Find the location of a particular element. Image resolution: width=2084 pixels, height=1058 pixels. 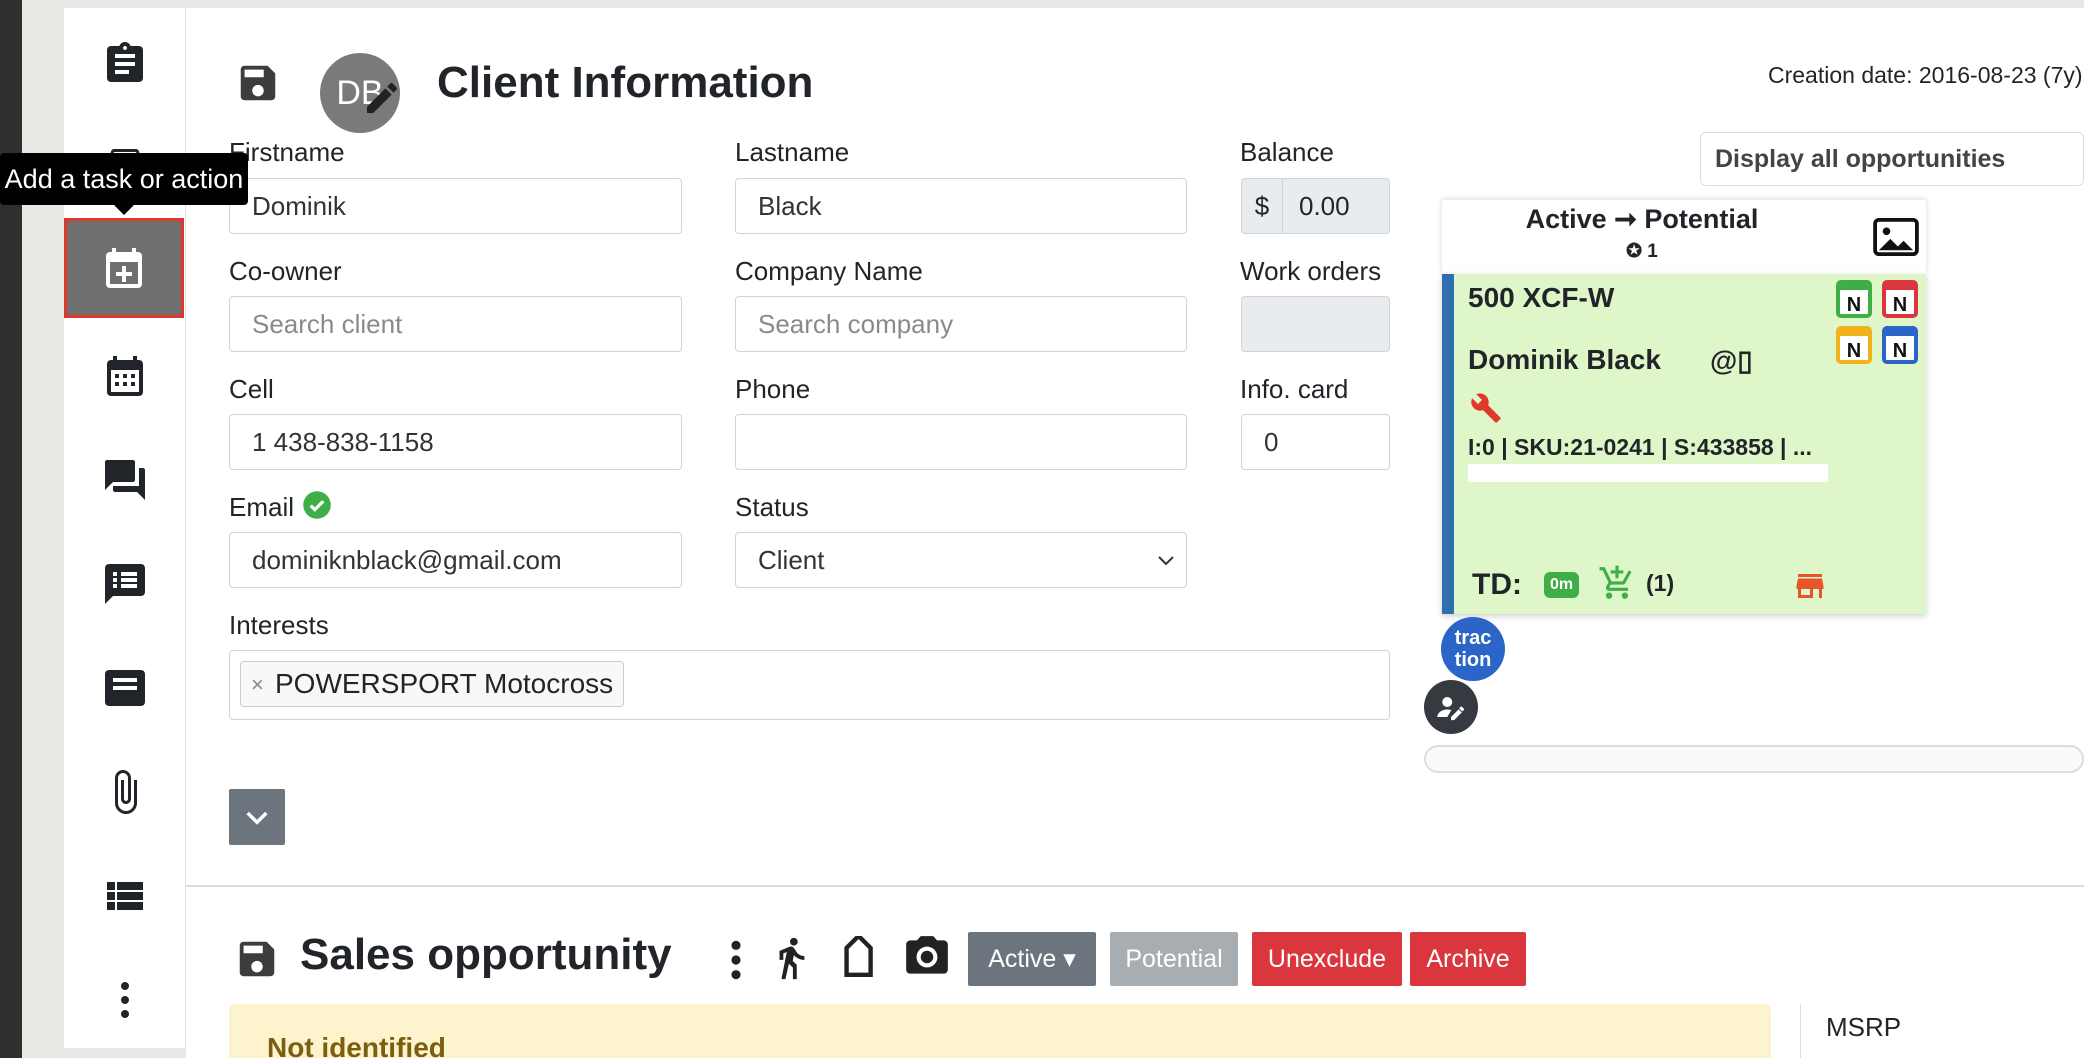

add-task-button is located at coordinates (124, 268).